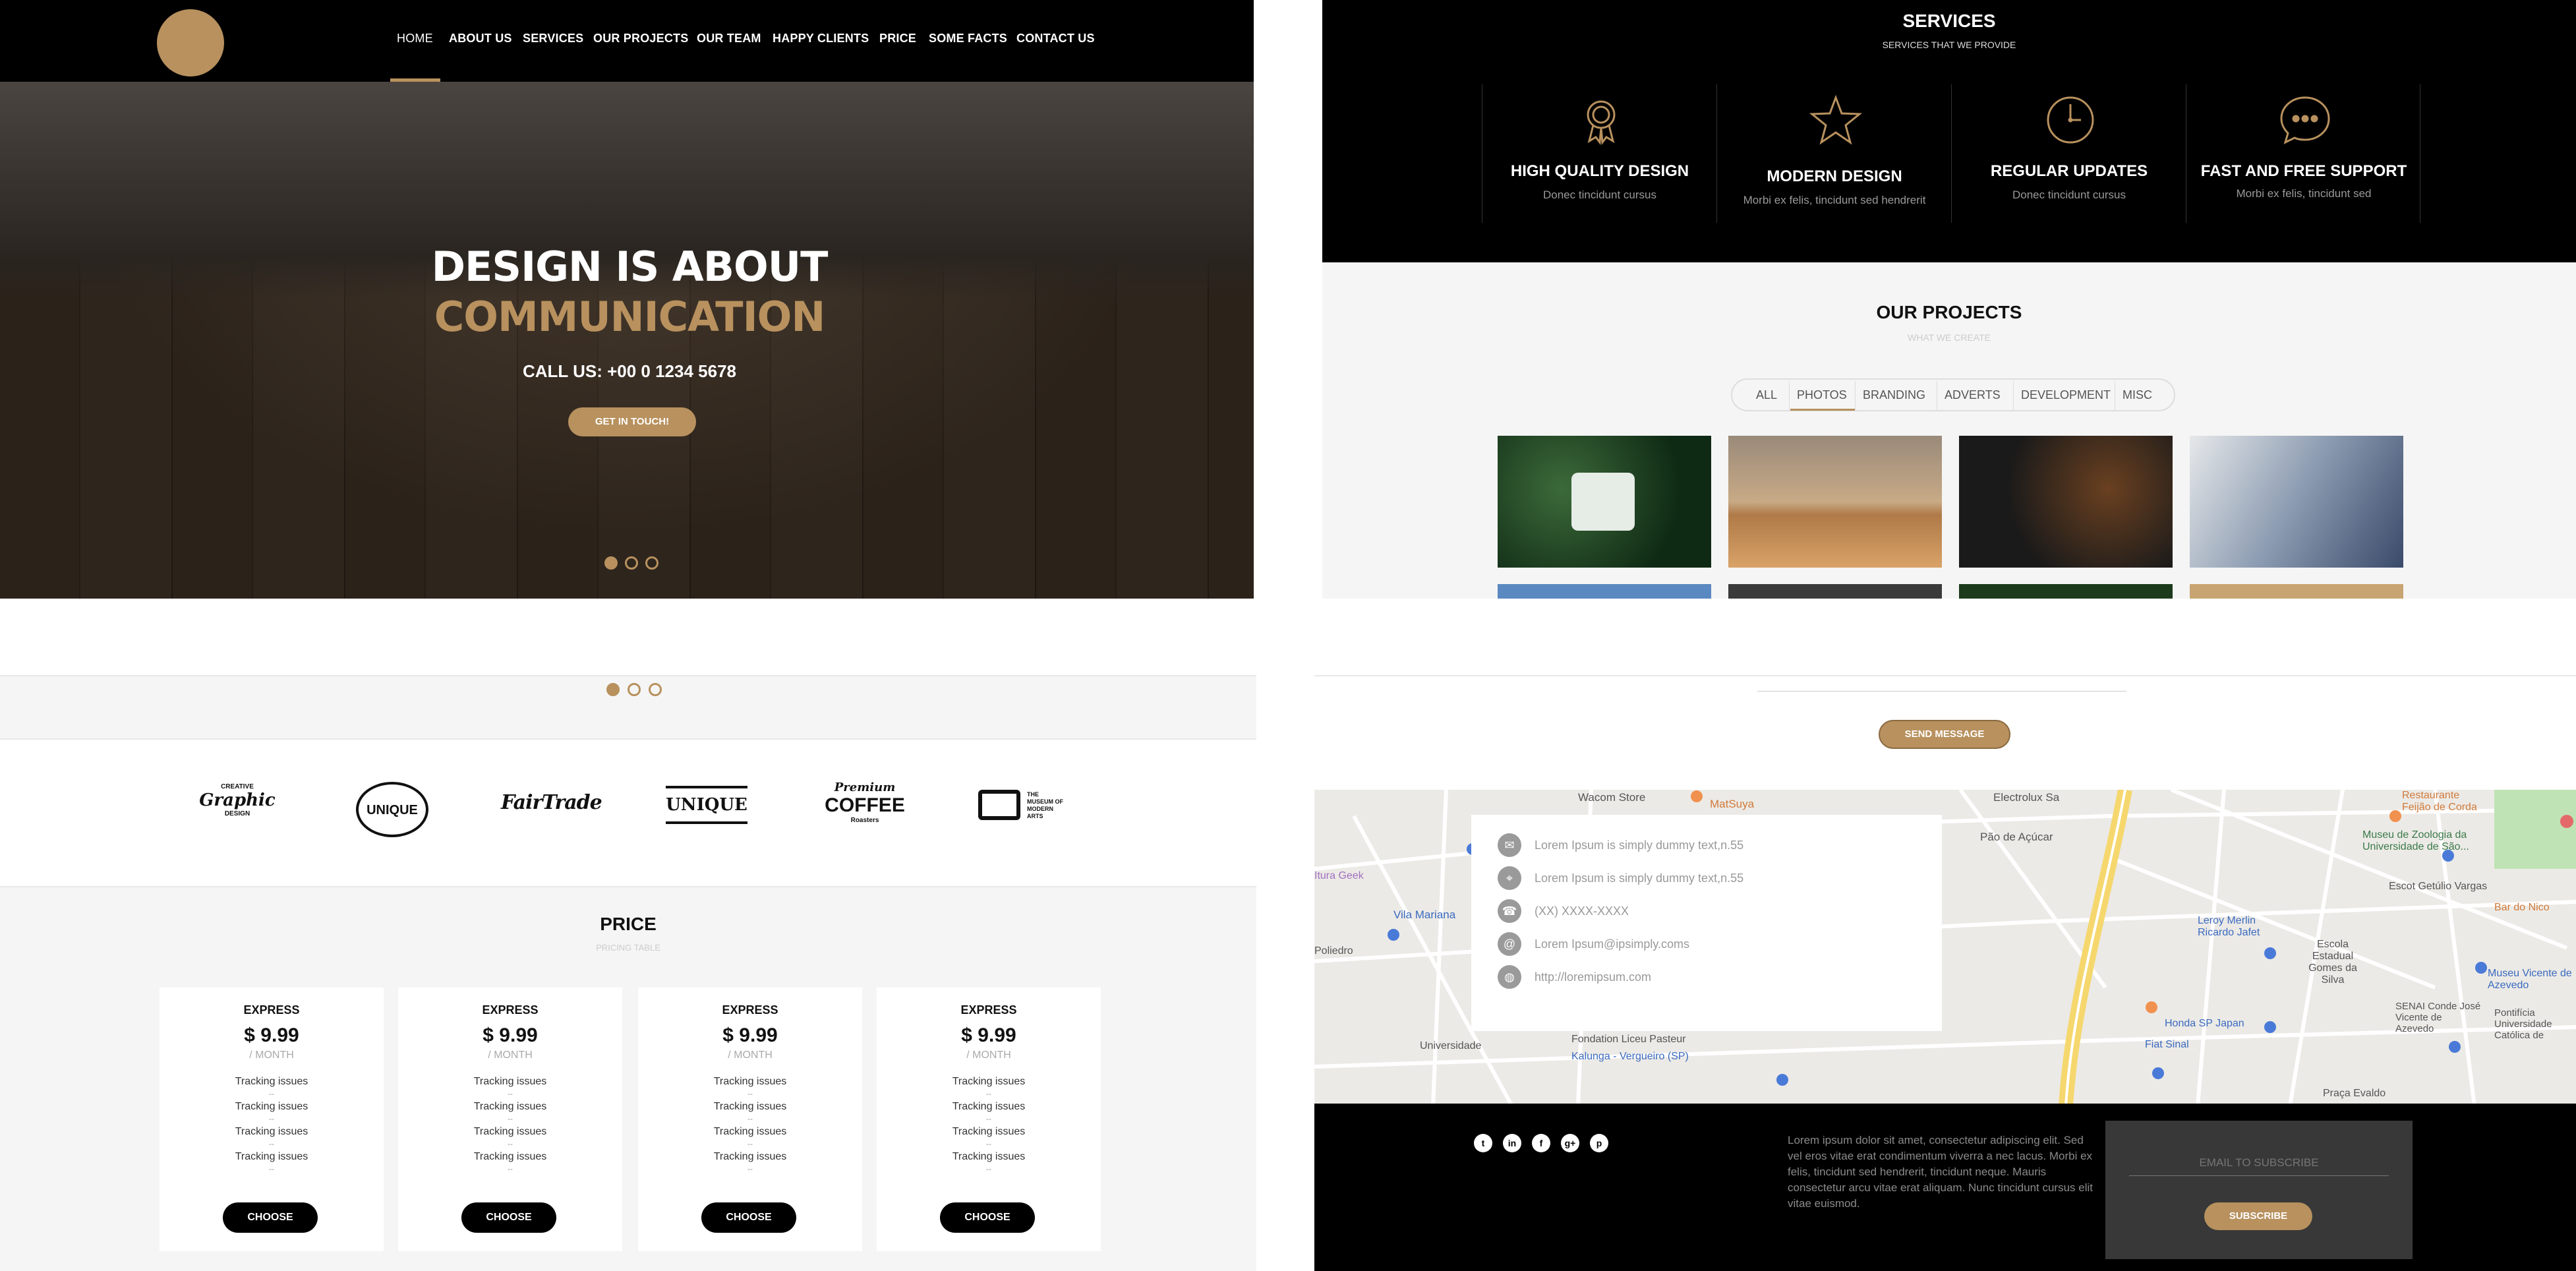 This screenshot has width=2576, height=1271. Describe the element at coordinates (415, 38) in the screenshot. I see `nav-home: HOME` at that location.